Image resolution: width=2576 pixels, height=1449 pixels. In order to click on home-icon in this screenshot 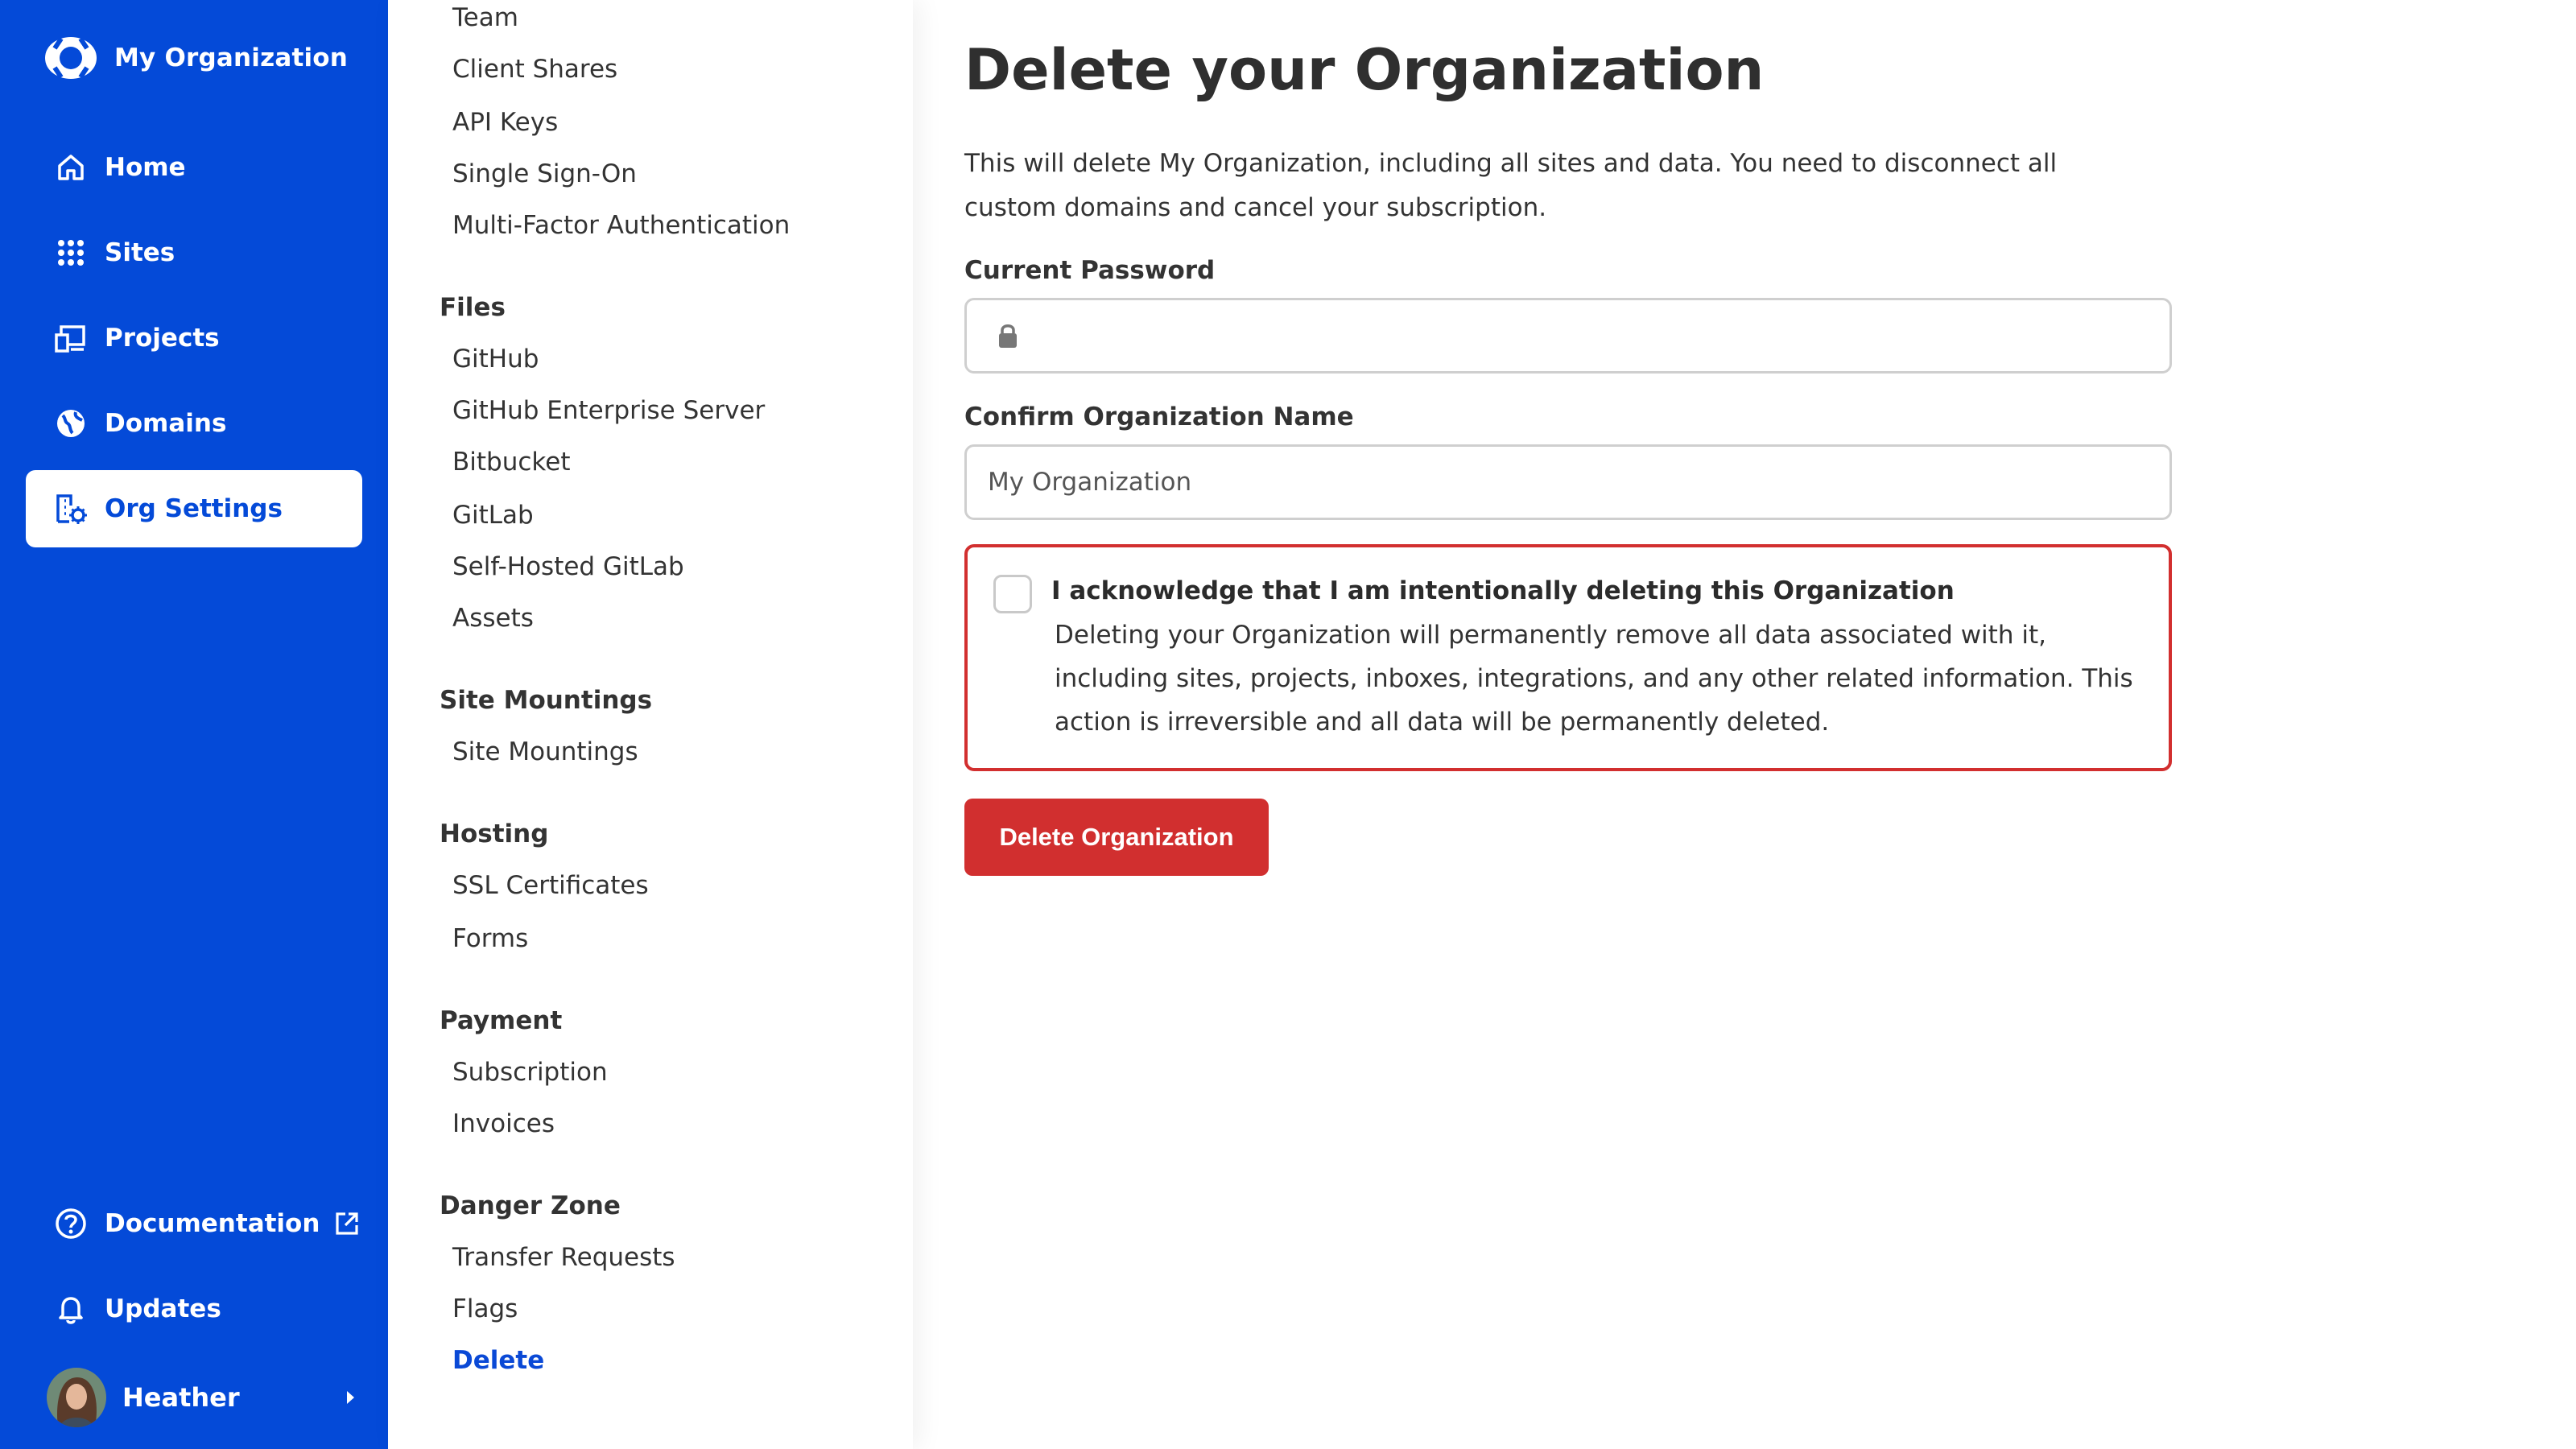, I will do `click(71, 167)`.